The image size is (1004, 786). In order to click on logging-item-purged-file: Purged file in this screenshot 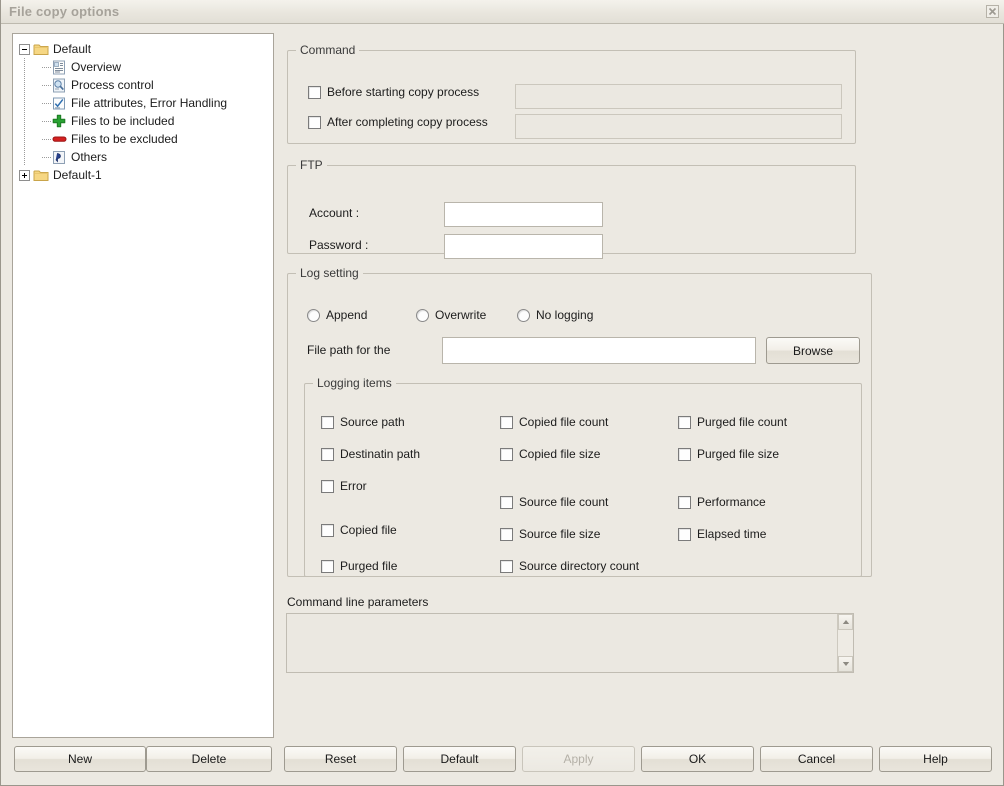, I will do `click(359, 566)`.